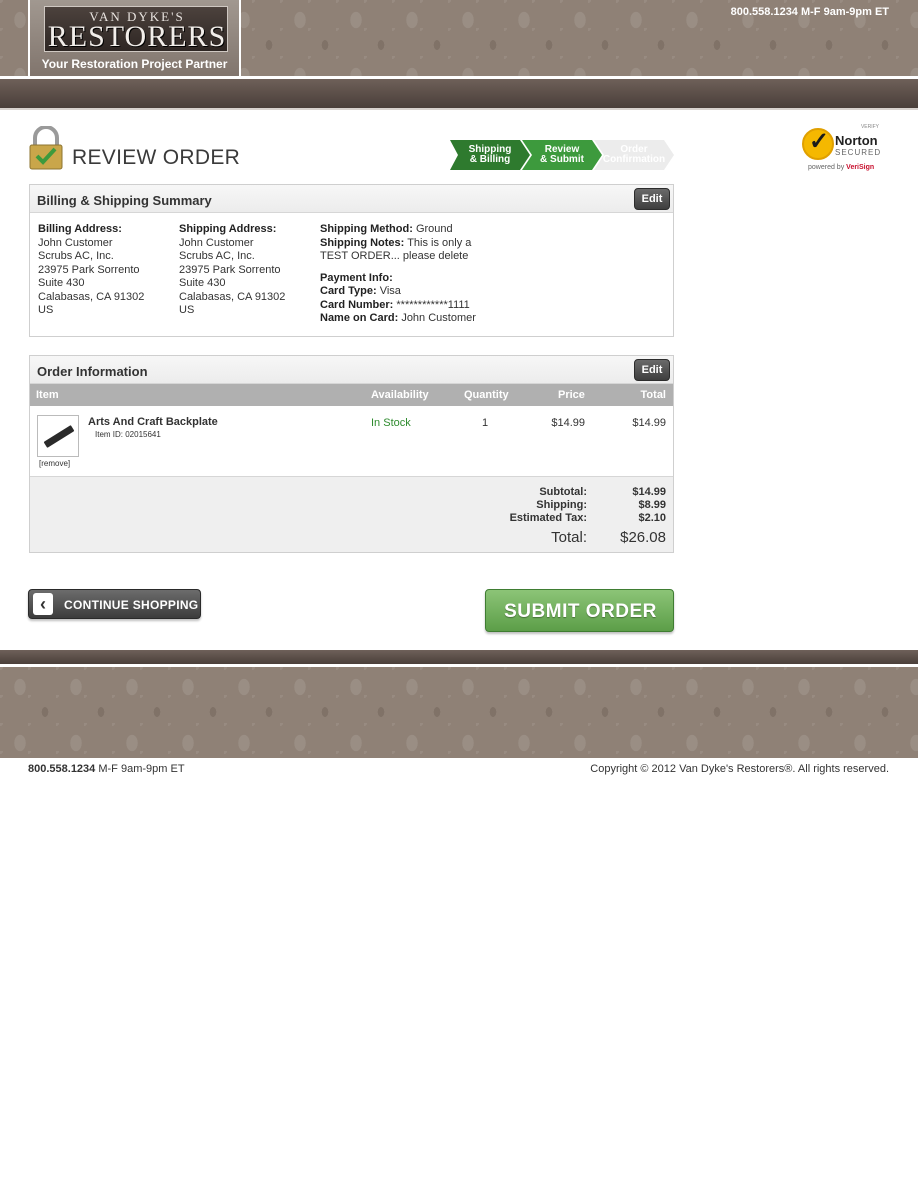  What do you see at coordinates (434, 229) in the screenshot?
I see `shipping-method-value: Ground` at bounding box center [434, 229].